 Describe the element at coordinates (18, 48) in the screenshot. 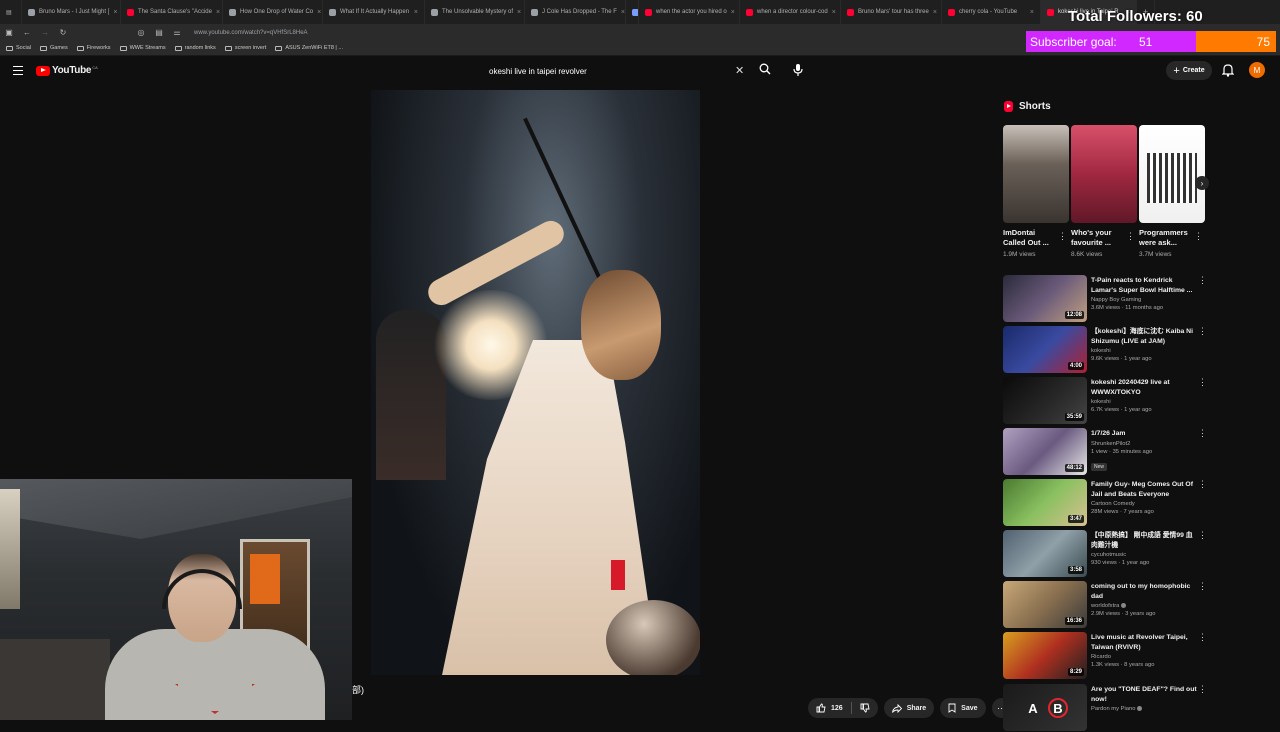

I see `bookmark-item: Social` at that location.